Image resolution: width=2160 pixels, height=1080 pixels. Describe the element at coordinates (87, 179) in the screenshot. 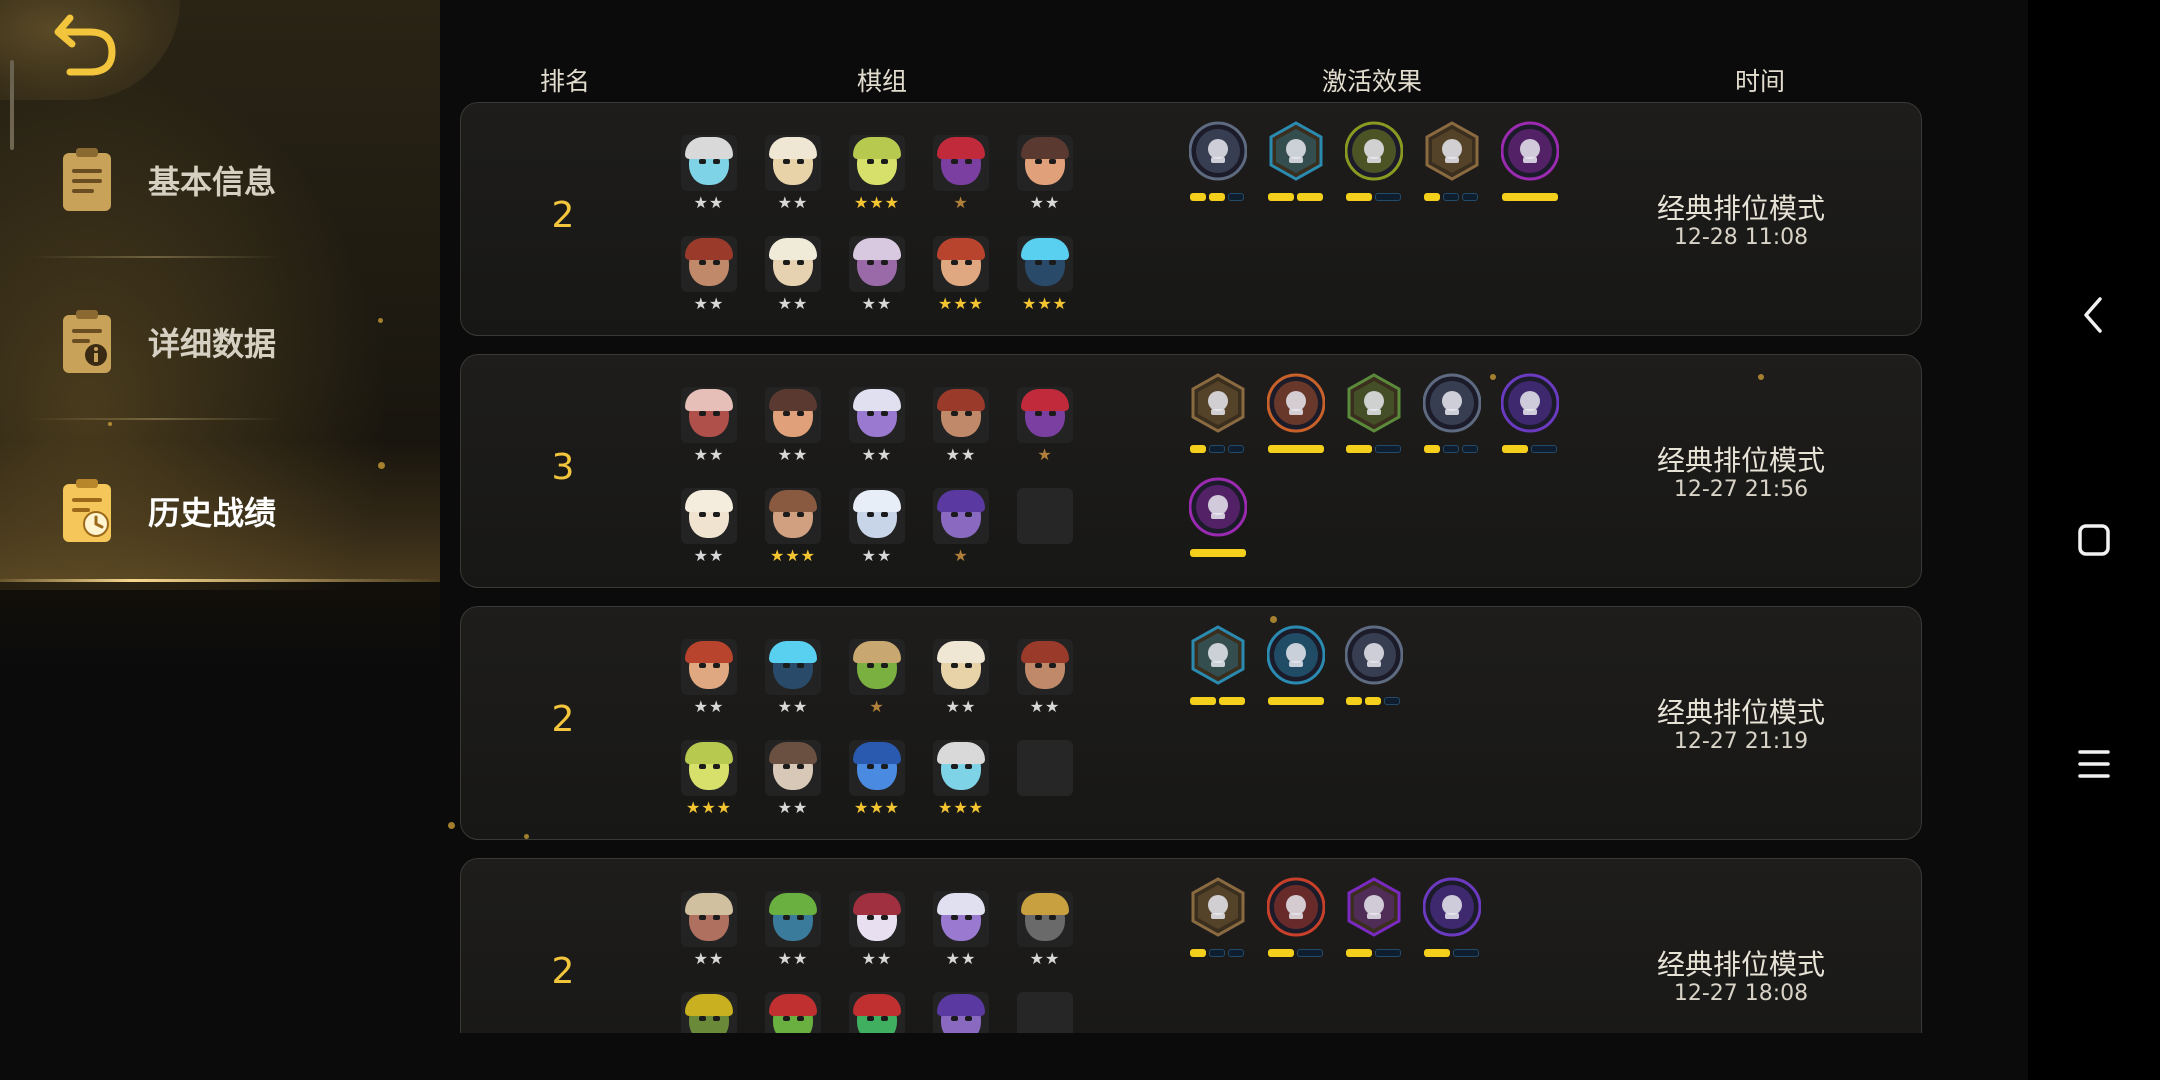

I see `document-icon` at that location.